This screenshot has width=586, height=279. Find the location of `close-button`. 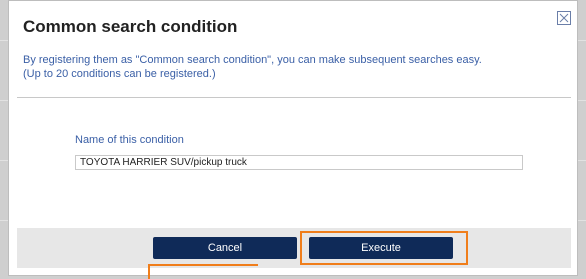

close-button is located at coordinates (564, 18).